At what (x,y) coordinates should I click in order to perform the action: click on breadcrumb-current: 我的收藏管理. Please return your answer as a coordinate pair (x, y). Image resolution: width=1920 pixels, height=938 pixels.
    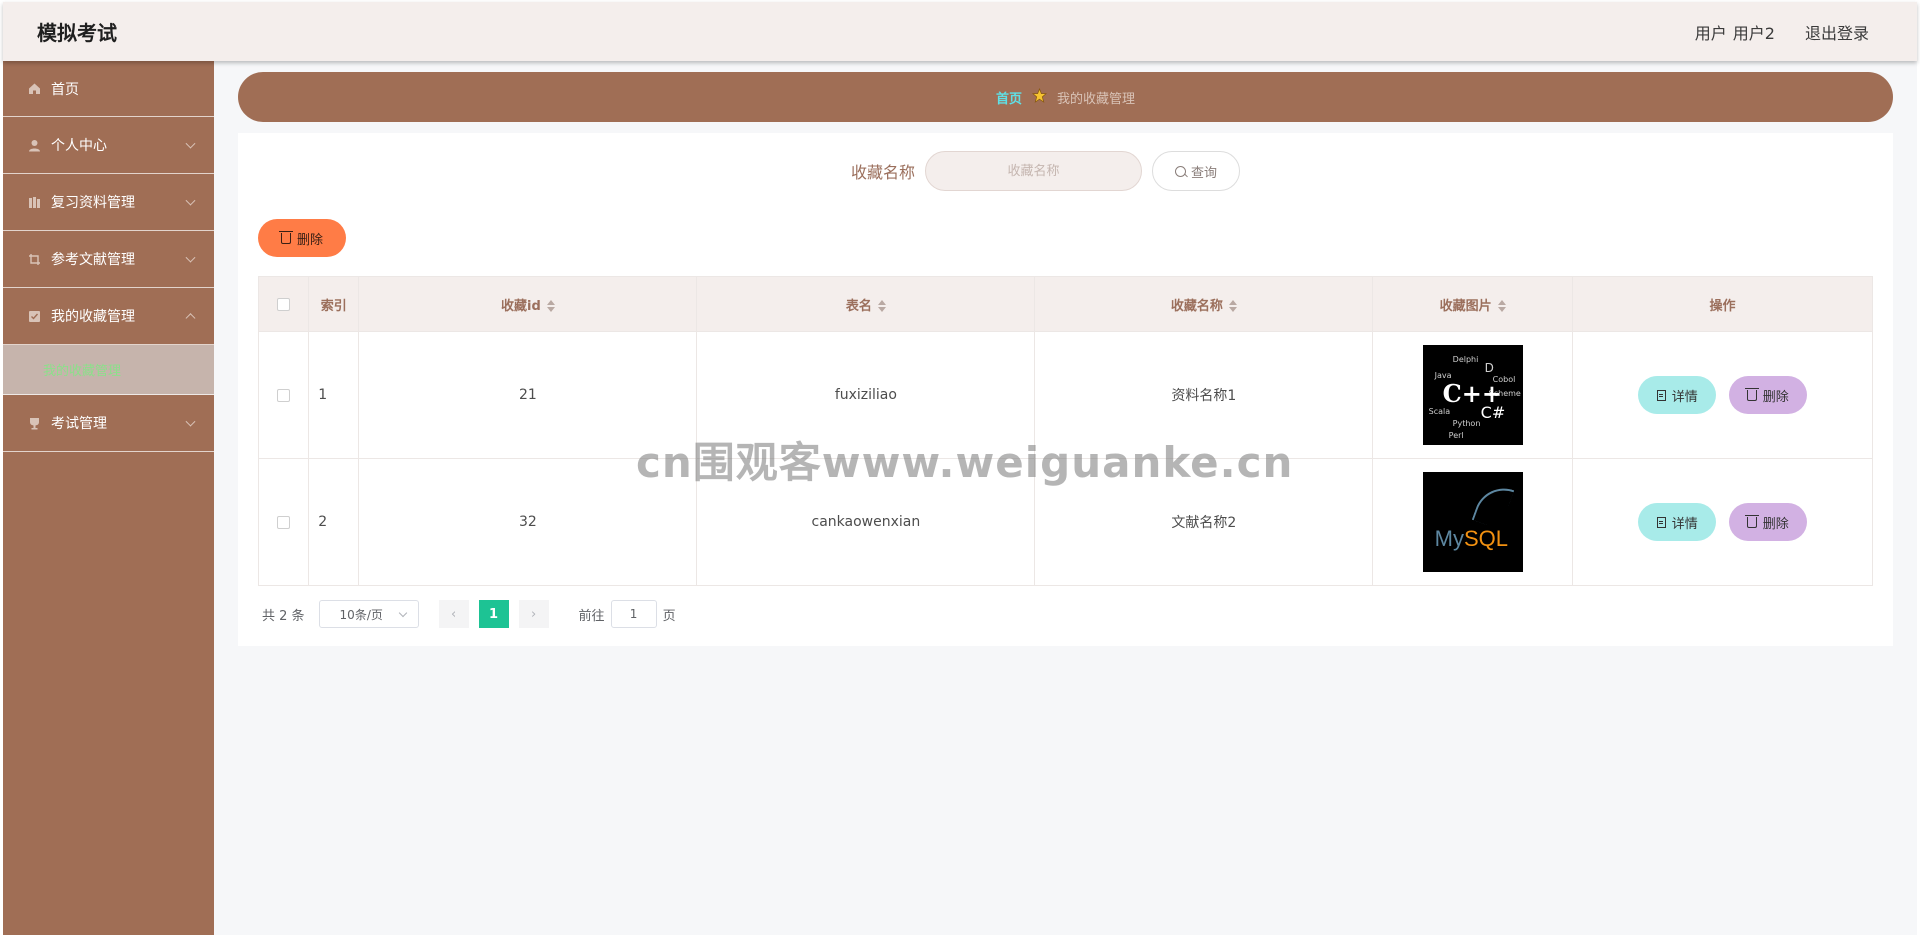
    Looking at the image, I should click on (1096, 99).